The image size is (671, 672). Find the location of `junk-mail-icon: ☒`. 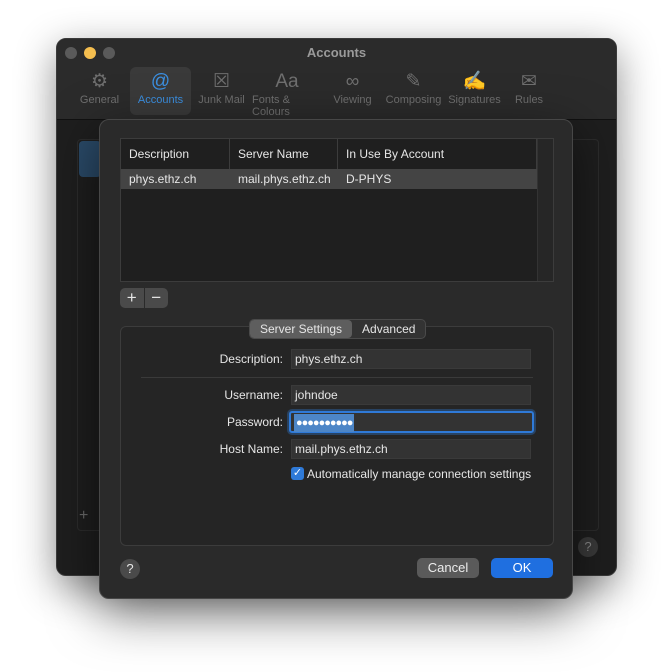

junk-mail-icon: ☒ is located at coordinates (221, 81).